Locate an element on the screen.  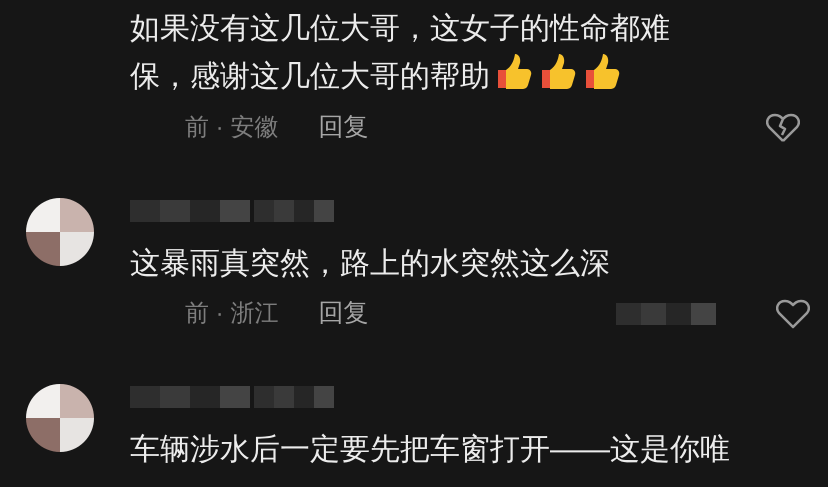
heart-icon is located at coordinates (793, 314).